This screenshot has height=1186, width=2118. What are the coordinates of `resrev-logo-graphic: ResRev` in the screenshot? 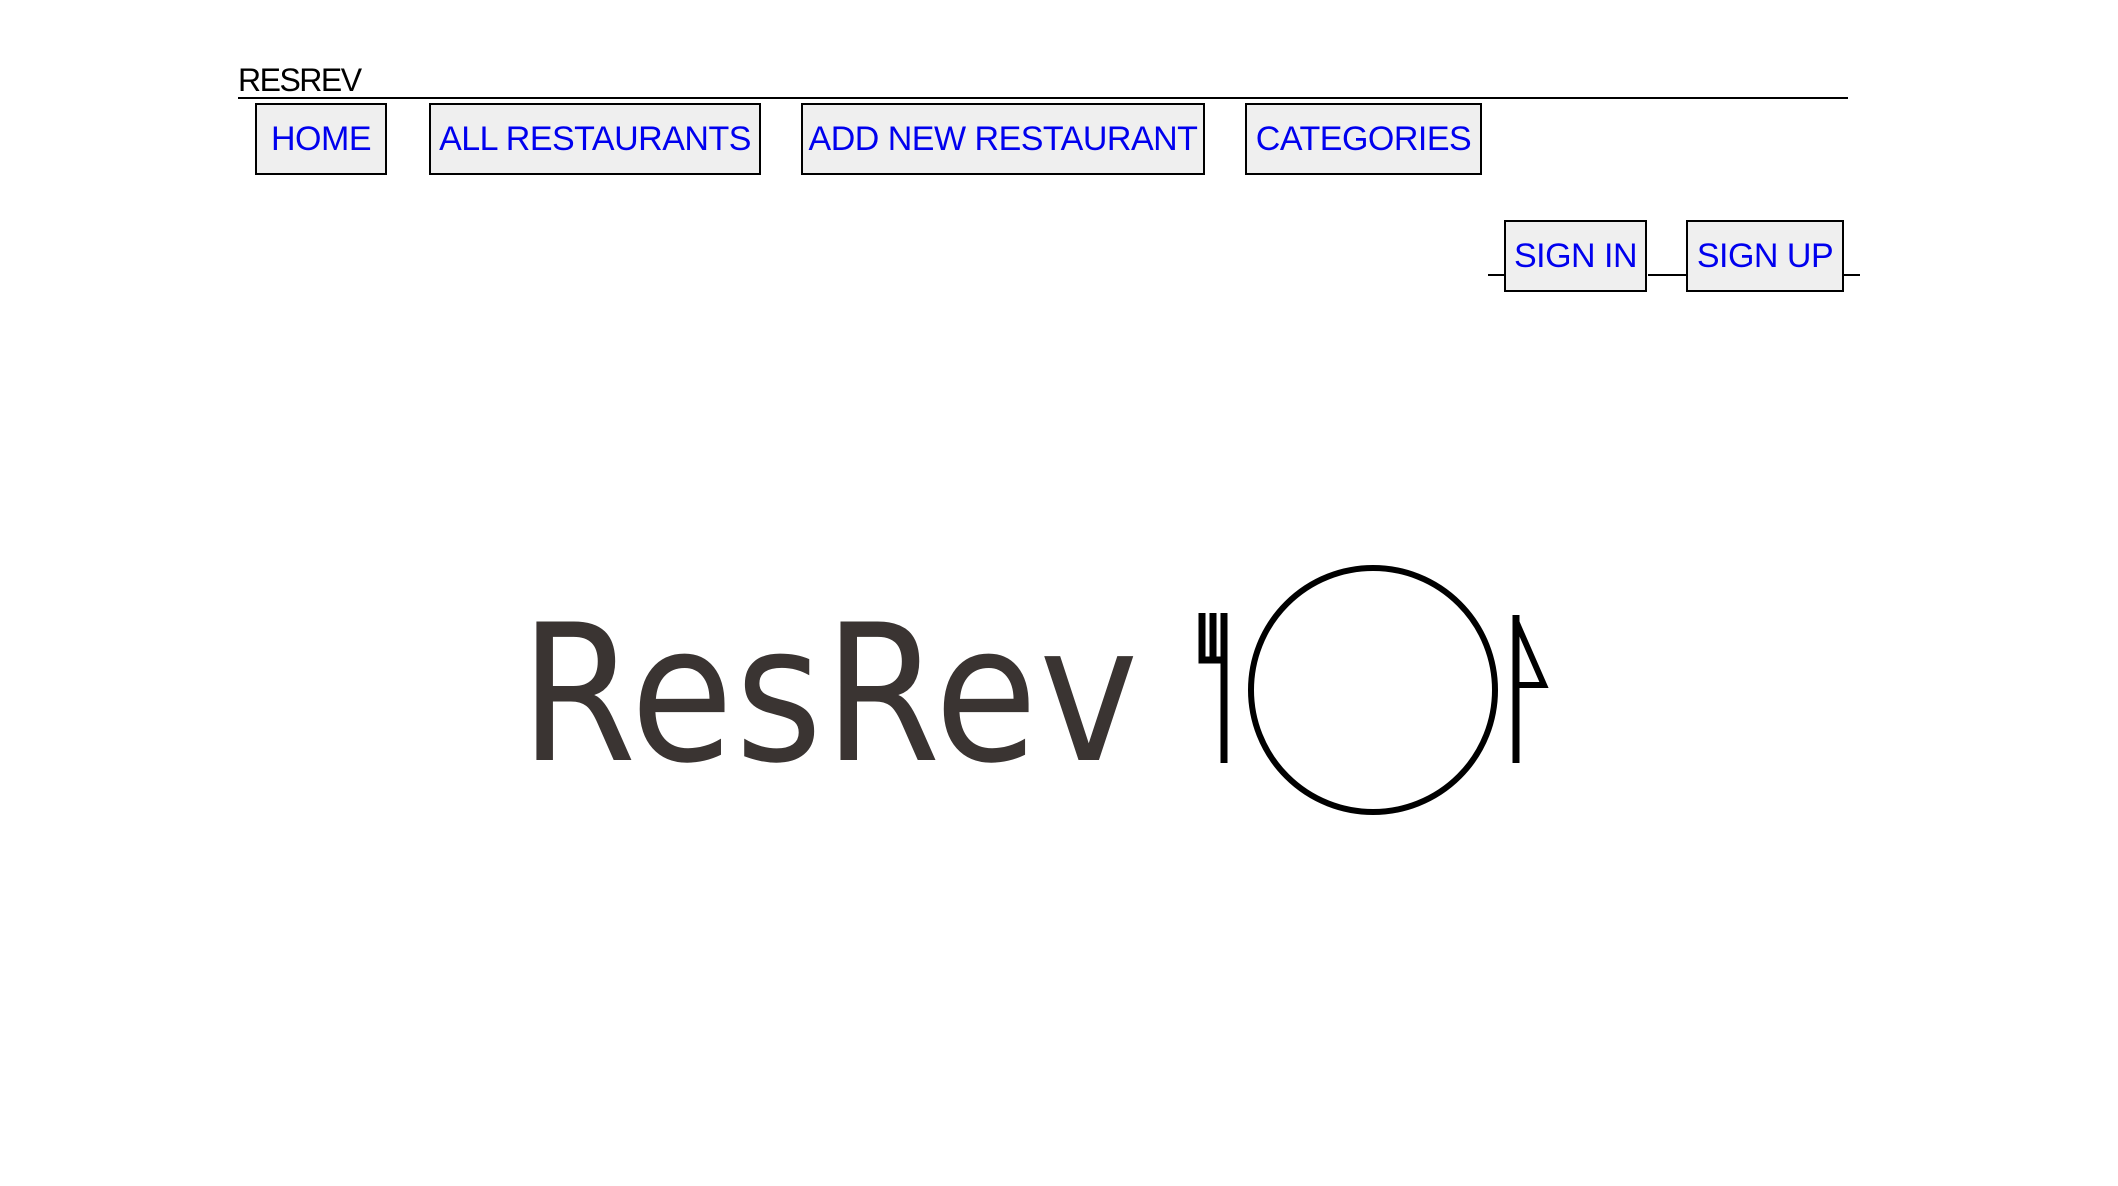 It's located at (1034, 690).